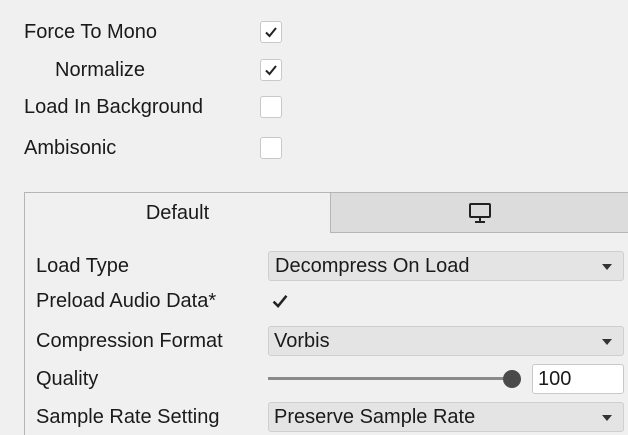 Image resolution: width=628 pixels, height=435 pixels. Describe the element at coordinates (83, 266) in the screenshot. I see `load-type-label: Load Type` at that location.